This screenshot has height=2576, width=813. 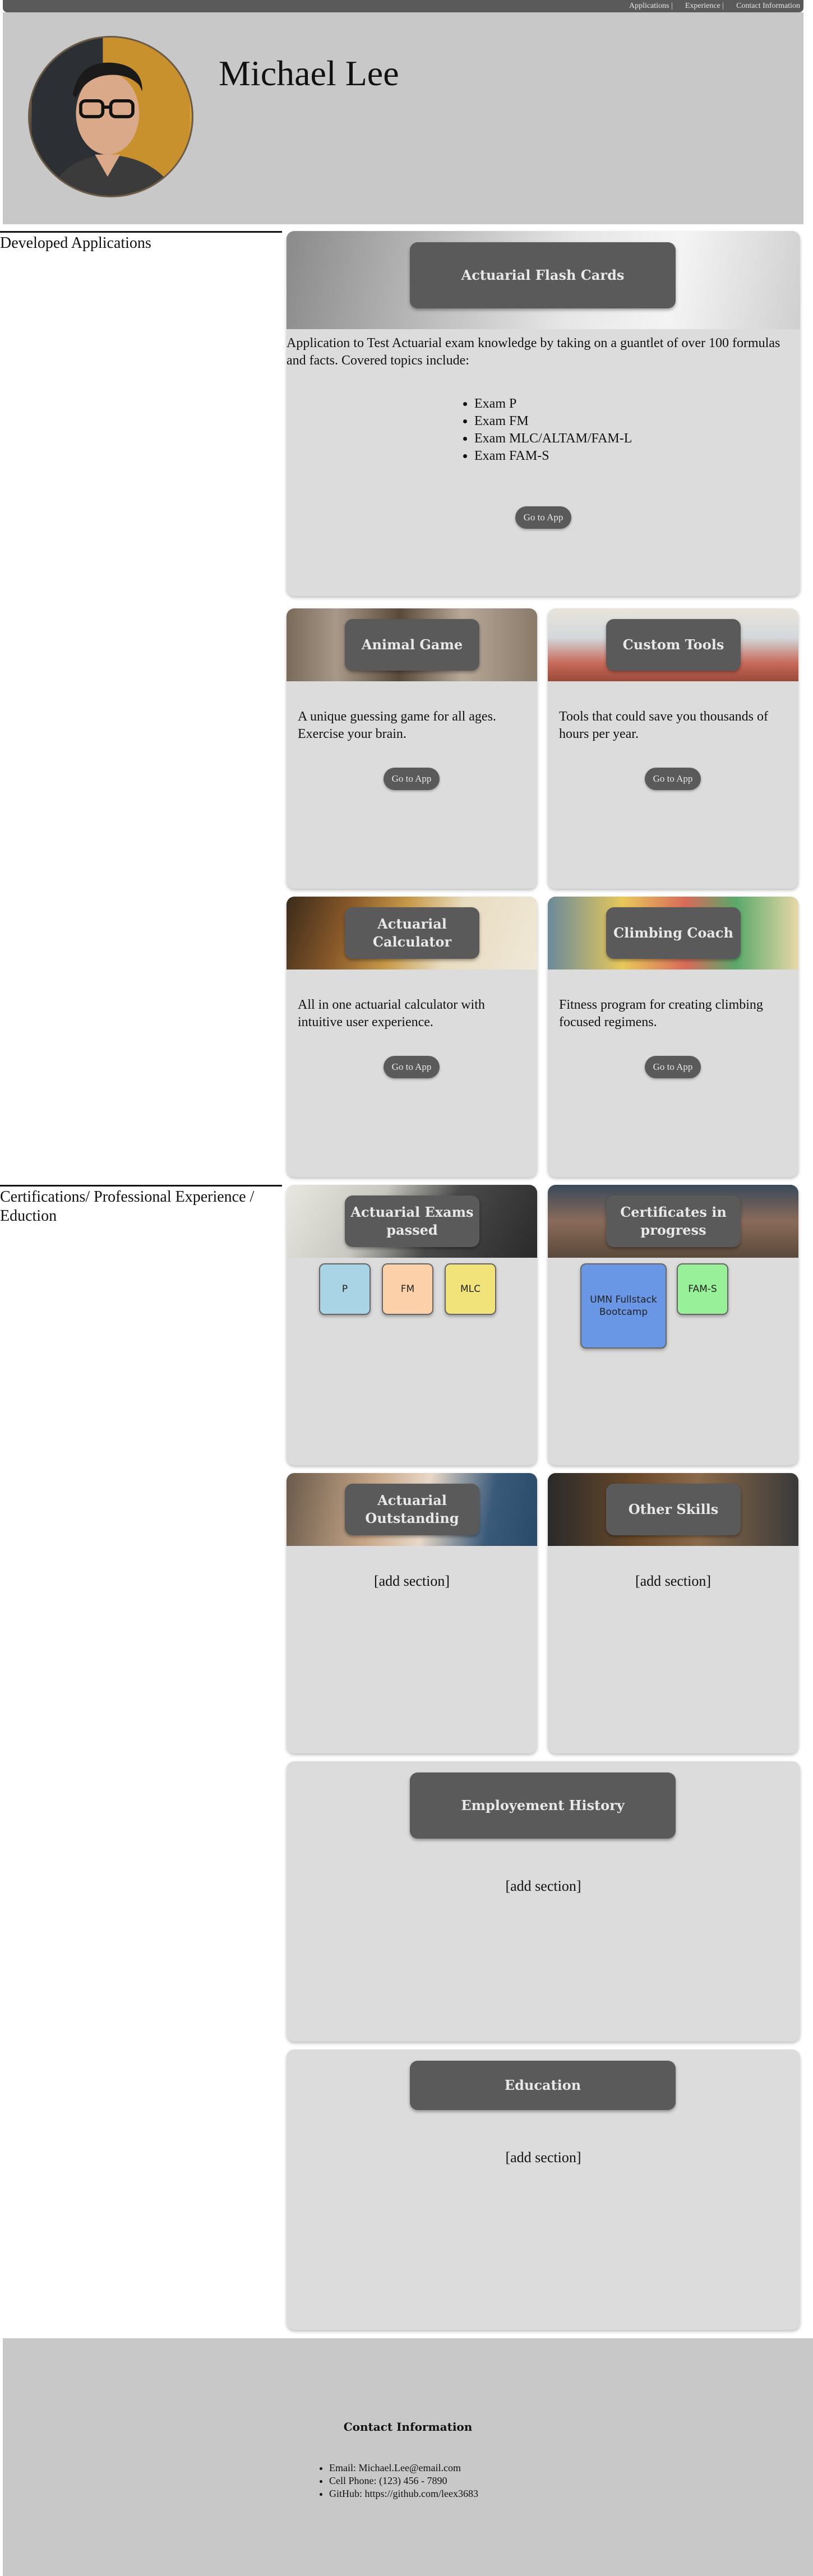 I want to click on contact-email: Email: Michael.Lee@email.com, so click(x=403, y=2468).